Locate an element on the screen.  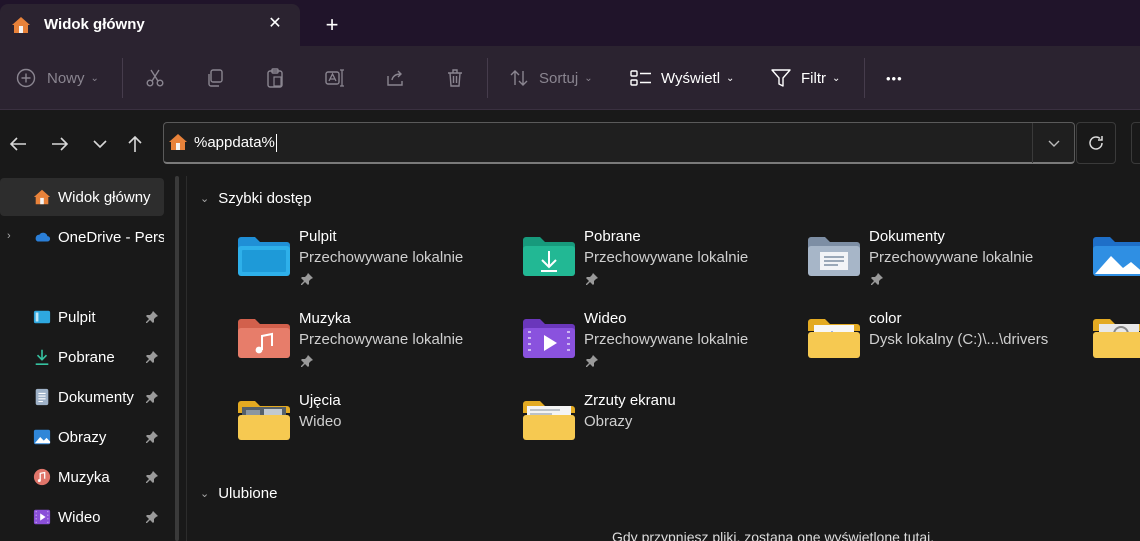
sidebar-item-pictures: Obrazy is located at coordinates (82, 437).